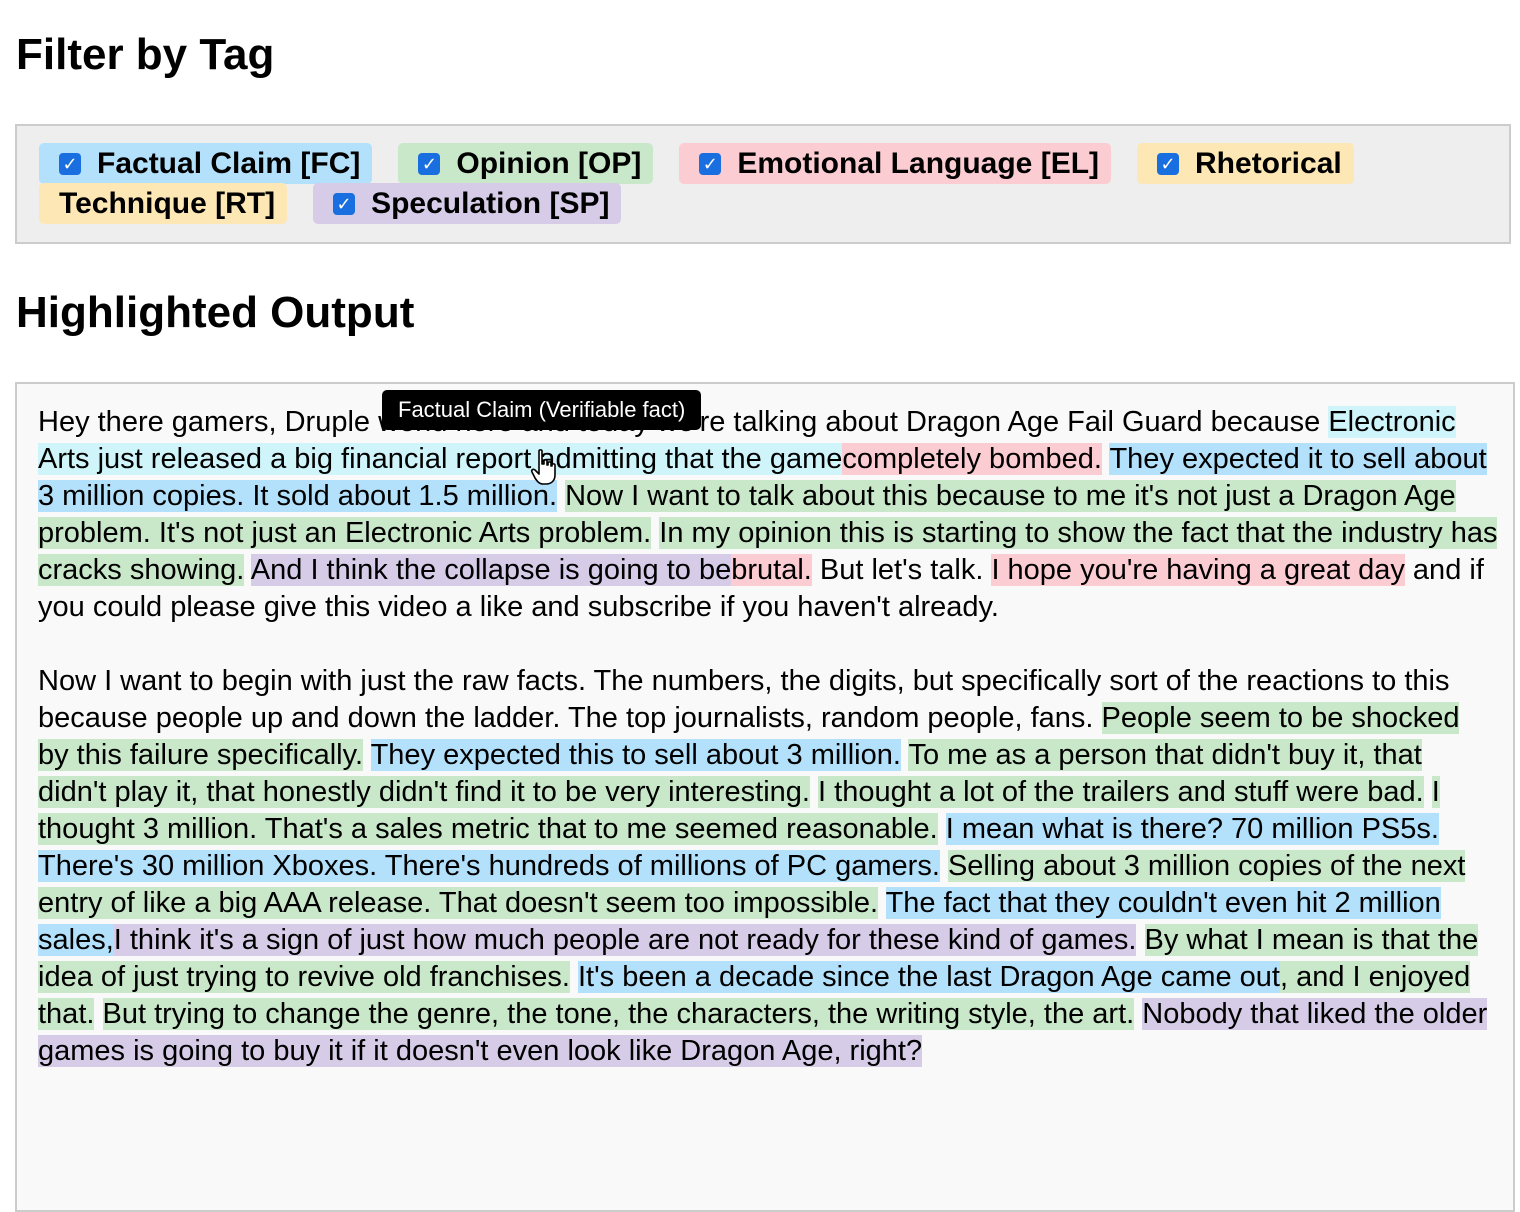  I want to click on tag-filter-emotional-language: ✓ Emotional Language [EL], so click(895, 163).